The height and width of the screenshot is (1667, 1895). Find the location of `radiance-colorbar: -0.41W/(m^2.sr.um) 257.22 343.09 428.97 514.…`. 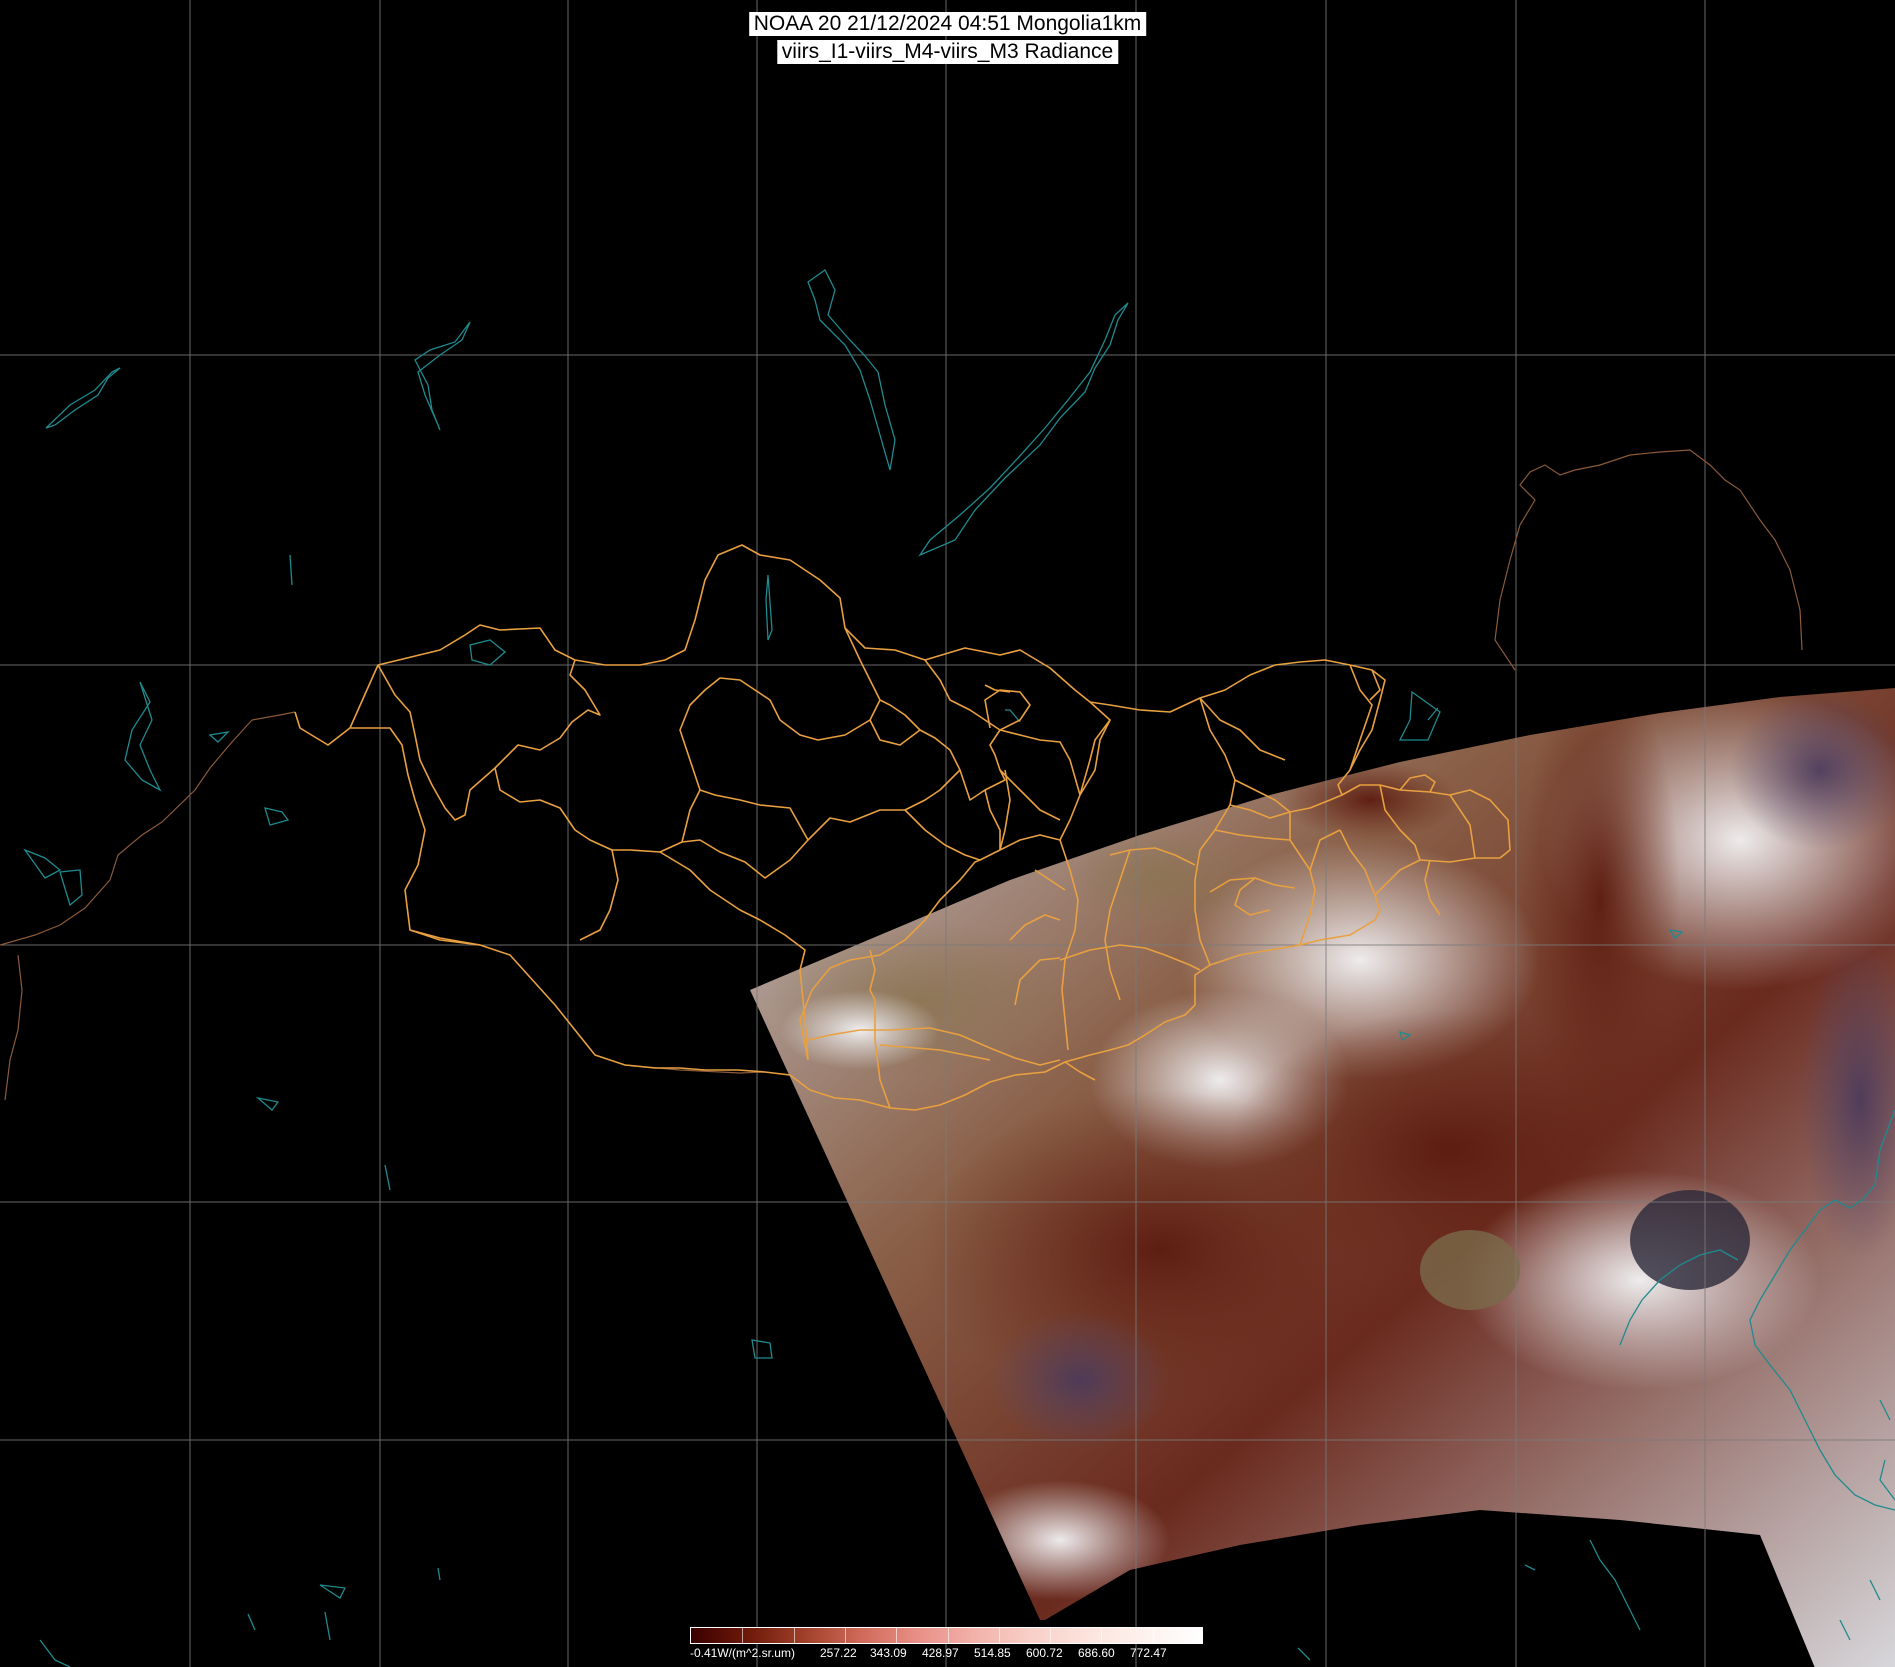

radiance-colorbar: -0.41W/(m^2.sr.um) 257.22 343.09 428.97 514.… is located at coordinates (946, 1644).